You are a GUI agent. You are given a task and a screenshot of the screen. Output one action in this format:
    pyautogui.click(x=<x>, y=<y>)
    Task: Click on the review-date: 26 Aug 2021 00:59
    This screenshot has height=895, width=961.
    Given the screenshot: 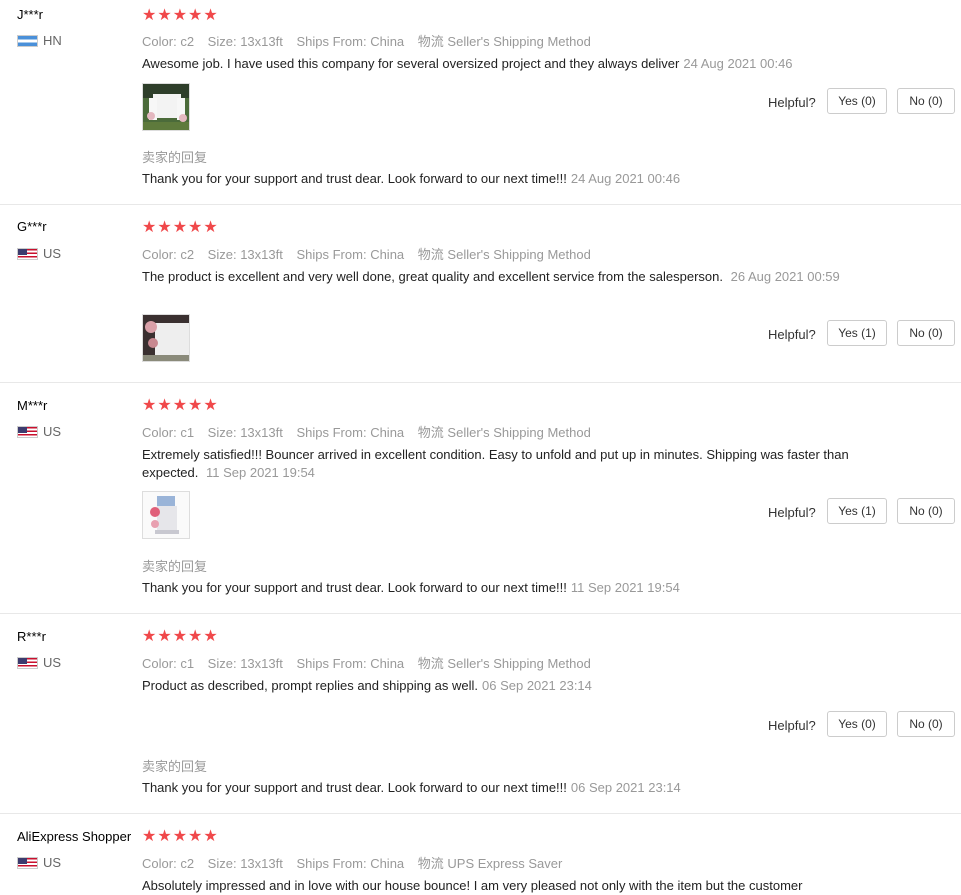 What is the action you would take?
    pyautogui.click(x=785, y=276)
    